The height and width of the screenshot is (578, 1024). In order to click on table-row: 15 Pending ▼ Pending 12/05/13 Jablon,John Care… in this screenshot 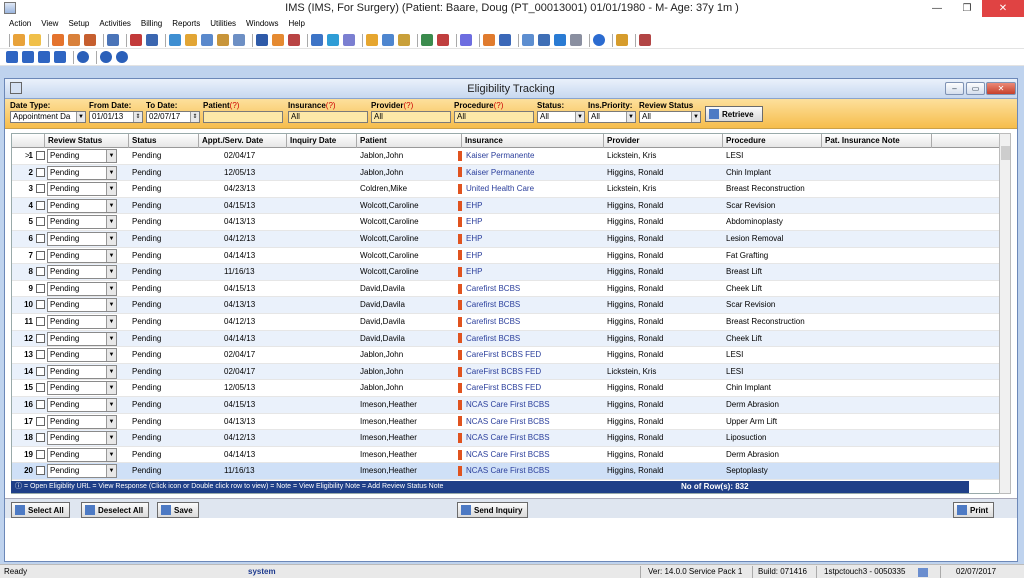, I will do `click(507, 388)`.